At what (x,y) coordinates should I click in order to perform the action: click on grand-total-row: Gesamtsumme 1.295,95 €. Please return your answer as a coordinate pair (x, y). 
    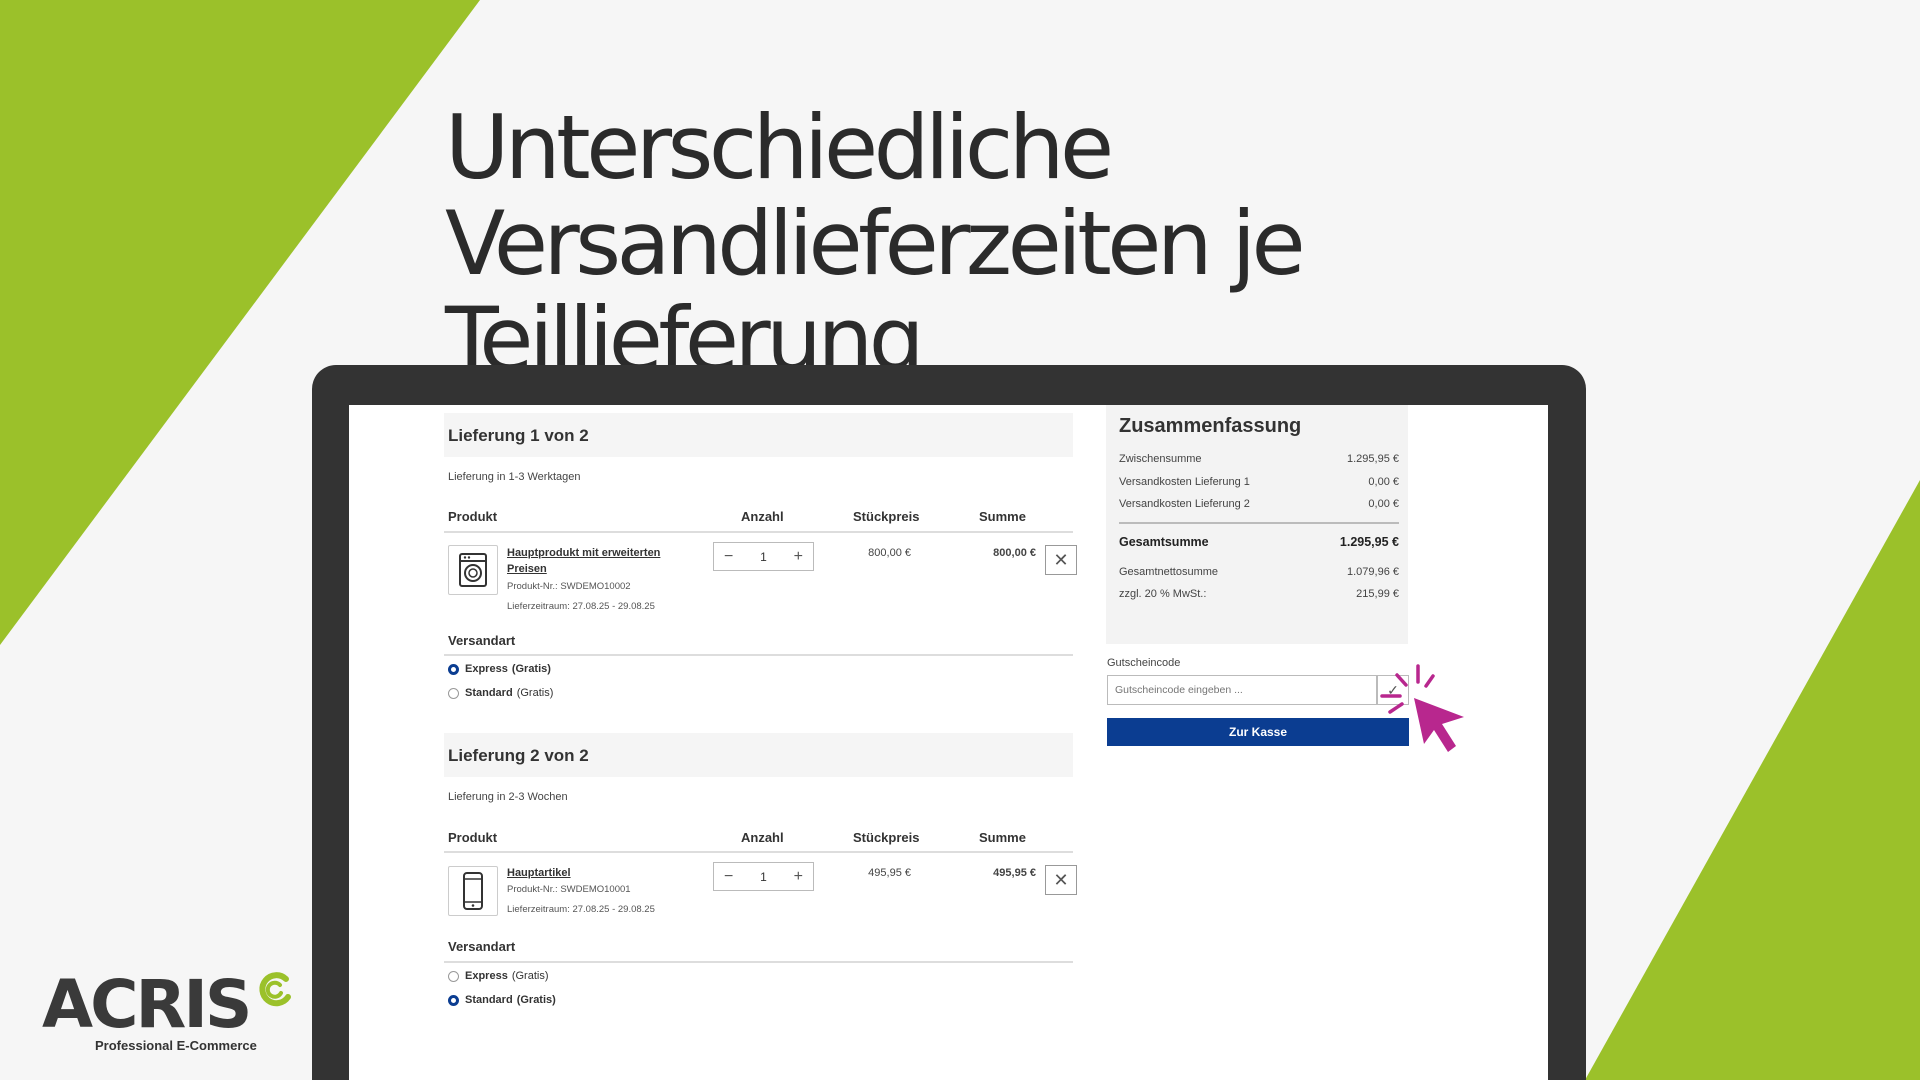
    Looking at the image, I should click on (1259, 542).